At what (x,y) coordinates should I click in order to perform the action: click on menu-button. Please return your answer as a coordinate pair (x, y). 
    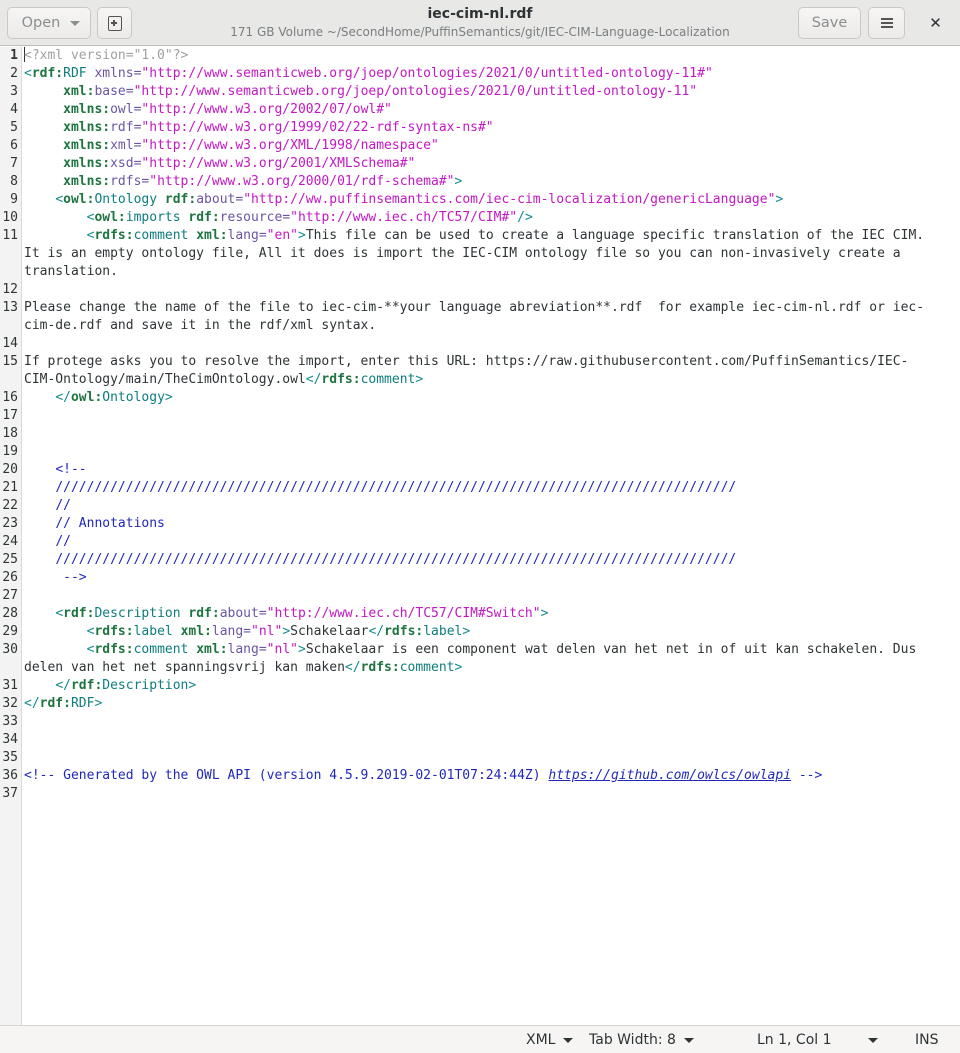
    Looking at the image, I should click on (886, 23).